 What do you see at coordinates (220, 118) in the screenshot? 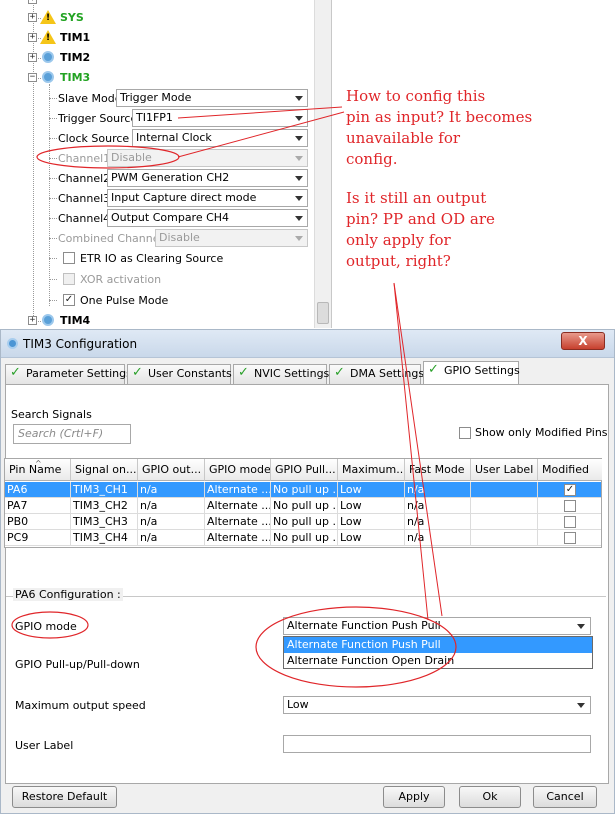
I see `trigger-source-select: TI1FP1` at bounding box center [220, 118].